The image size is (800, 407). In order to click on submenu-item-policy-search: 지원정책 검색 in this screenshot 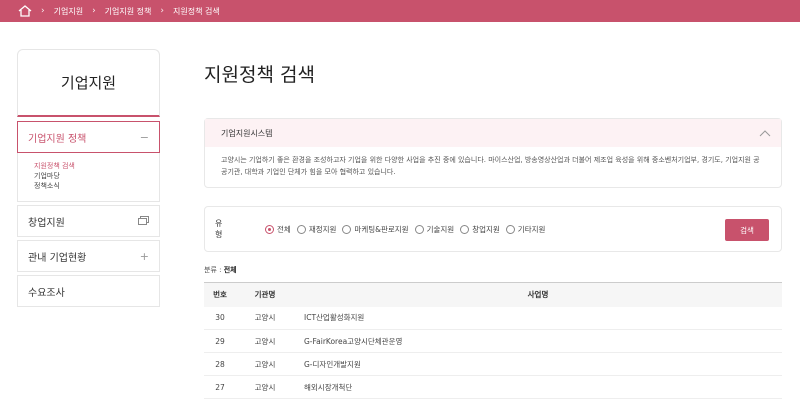, I will do `click(88, 166)`.